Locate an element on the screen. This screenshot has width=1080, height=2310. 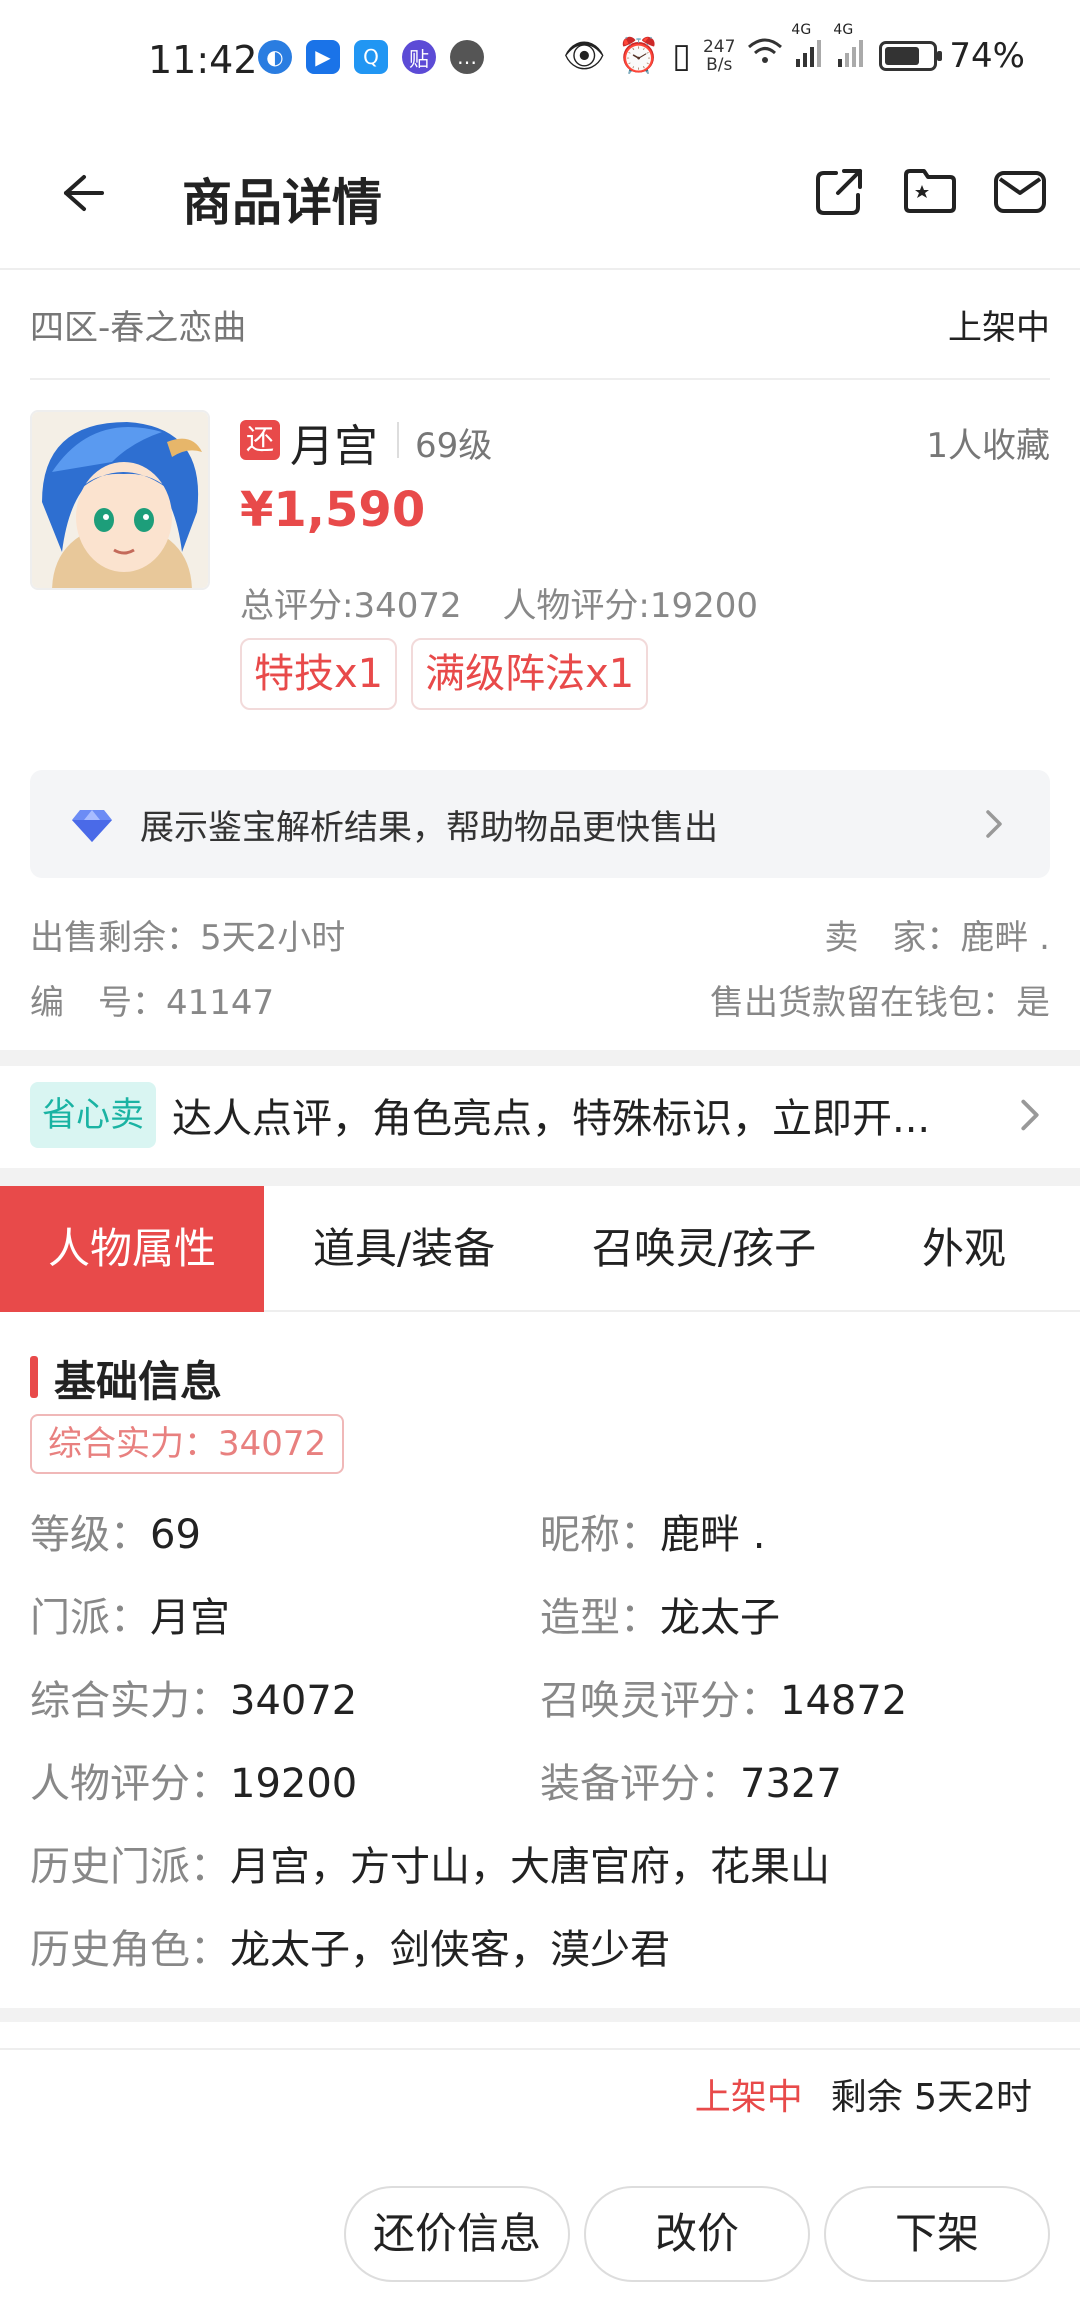
attr-summon-score: 召唤灵评分：14872 is located at coordinates (723, 1697).